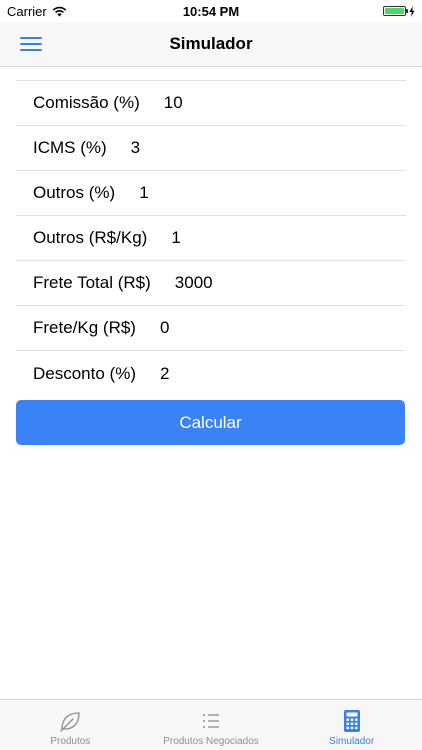  I want to click on form-row-icms: ICMS (%), so click(211, 148).